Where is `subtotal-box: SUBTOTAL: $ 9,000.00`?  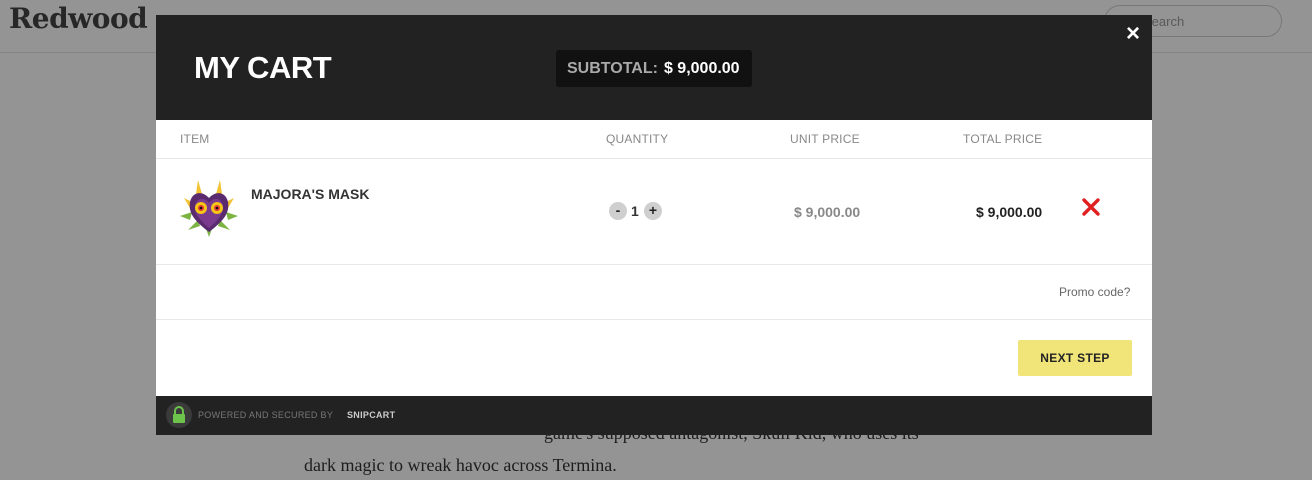
subtotal-box: SUBTOTAL: $ 9,000.00 is located at coordinates (654, 68).